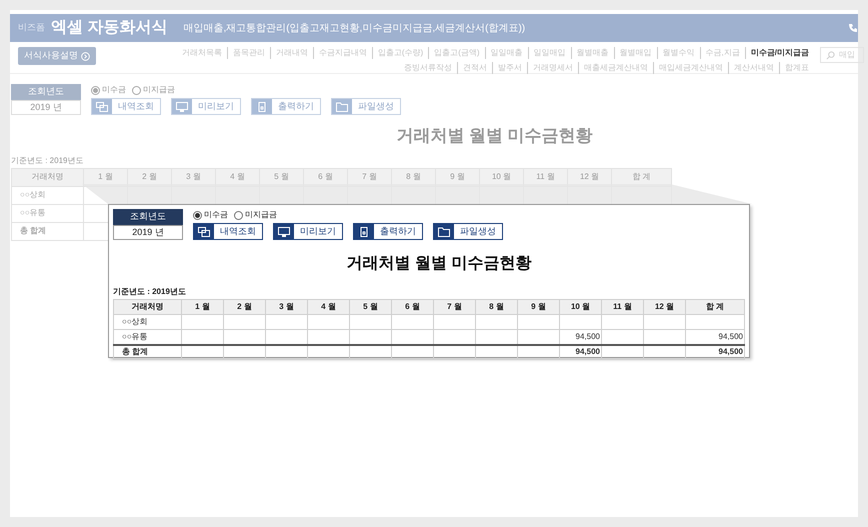  Describe the element at coordinates (57, 56) in the screenshot. I see `guide-button: 서식사용설명` at that location.